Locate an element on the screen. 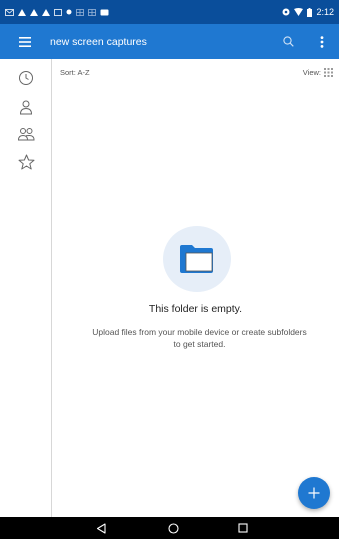 The height and width of the screenshot is (539, 339). cast-icon is located at coordinates (58, 12).